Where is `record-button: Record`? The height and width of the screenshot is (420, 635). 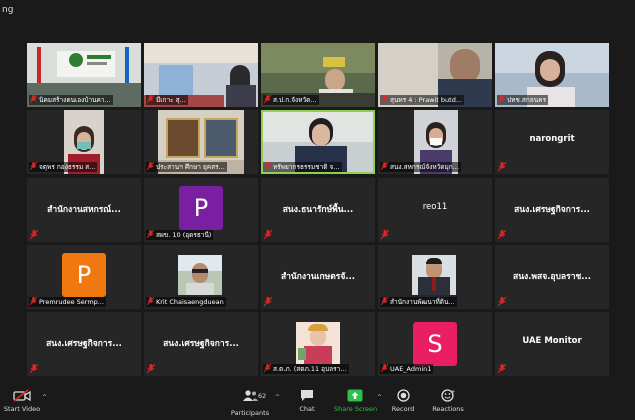
record-button: Record is located at coordinates (403, 402).